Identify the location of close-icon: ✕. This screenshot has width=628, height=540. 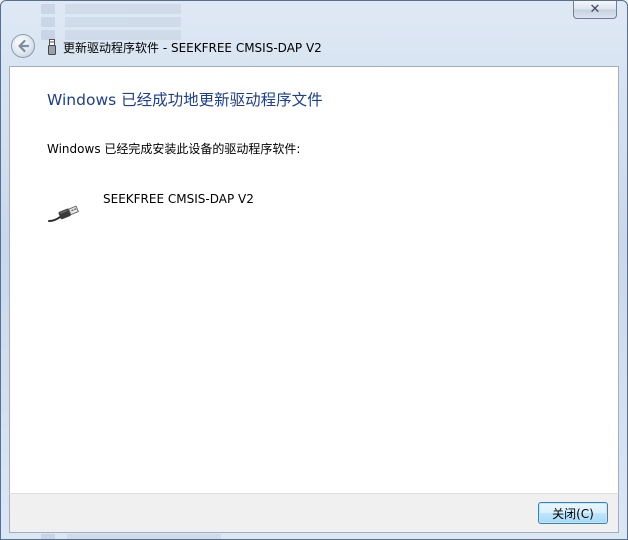
(595, 9).